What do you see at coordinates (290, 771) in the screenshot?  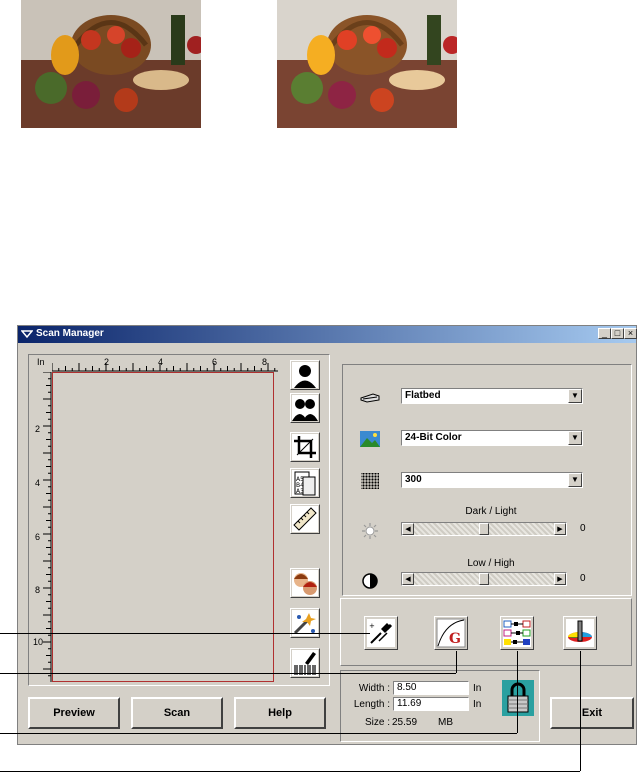 I see `callout-line-hue` at bounding box center [290, 771].